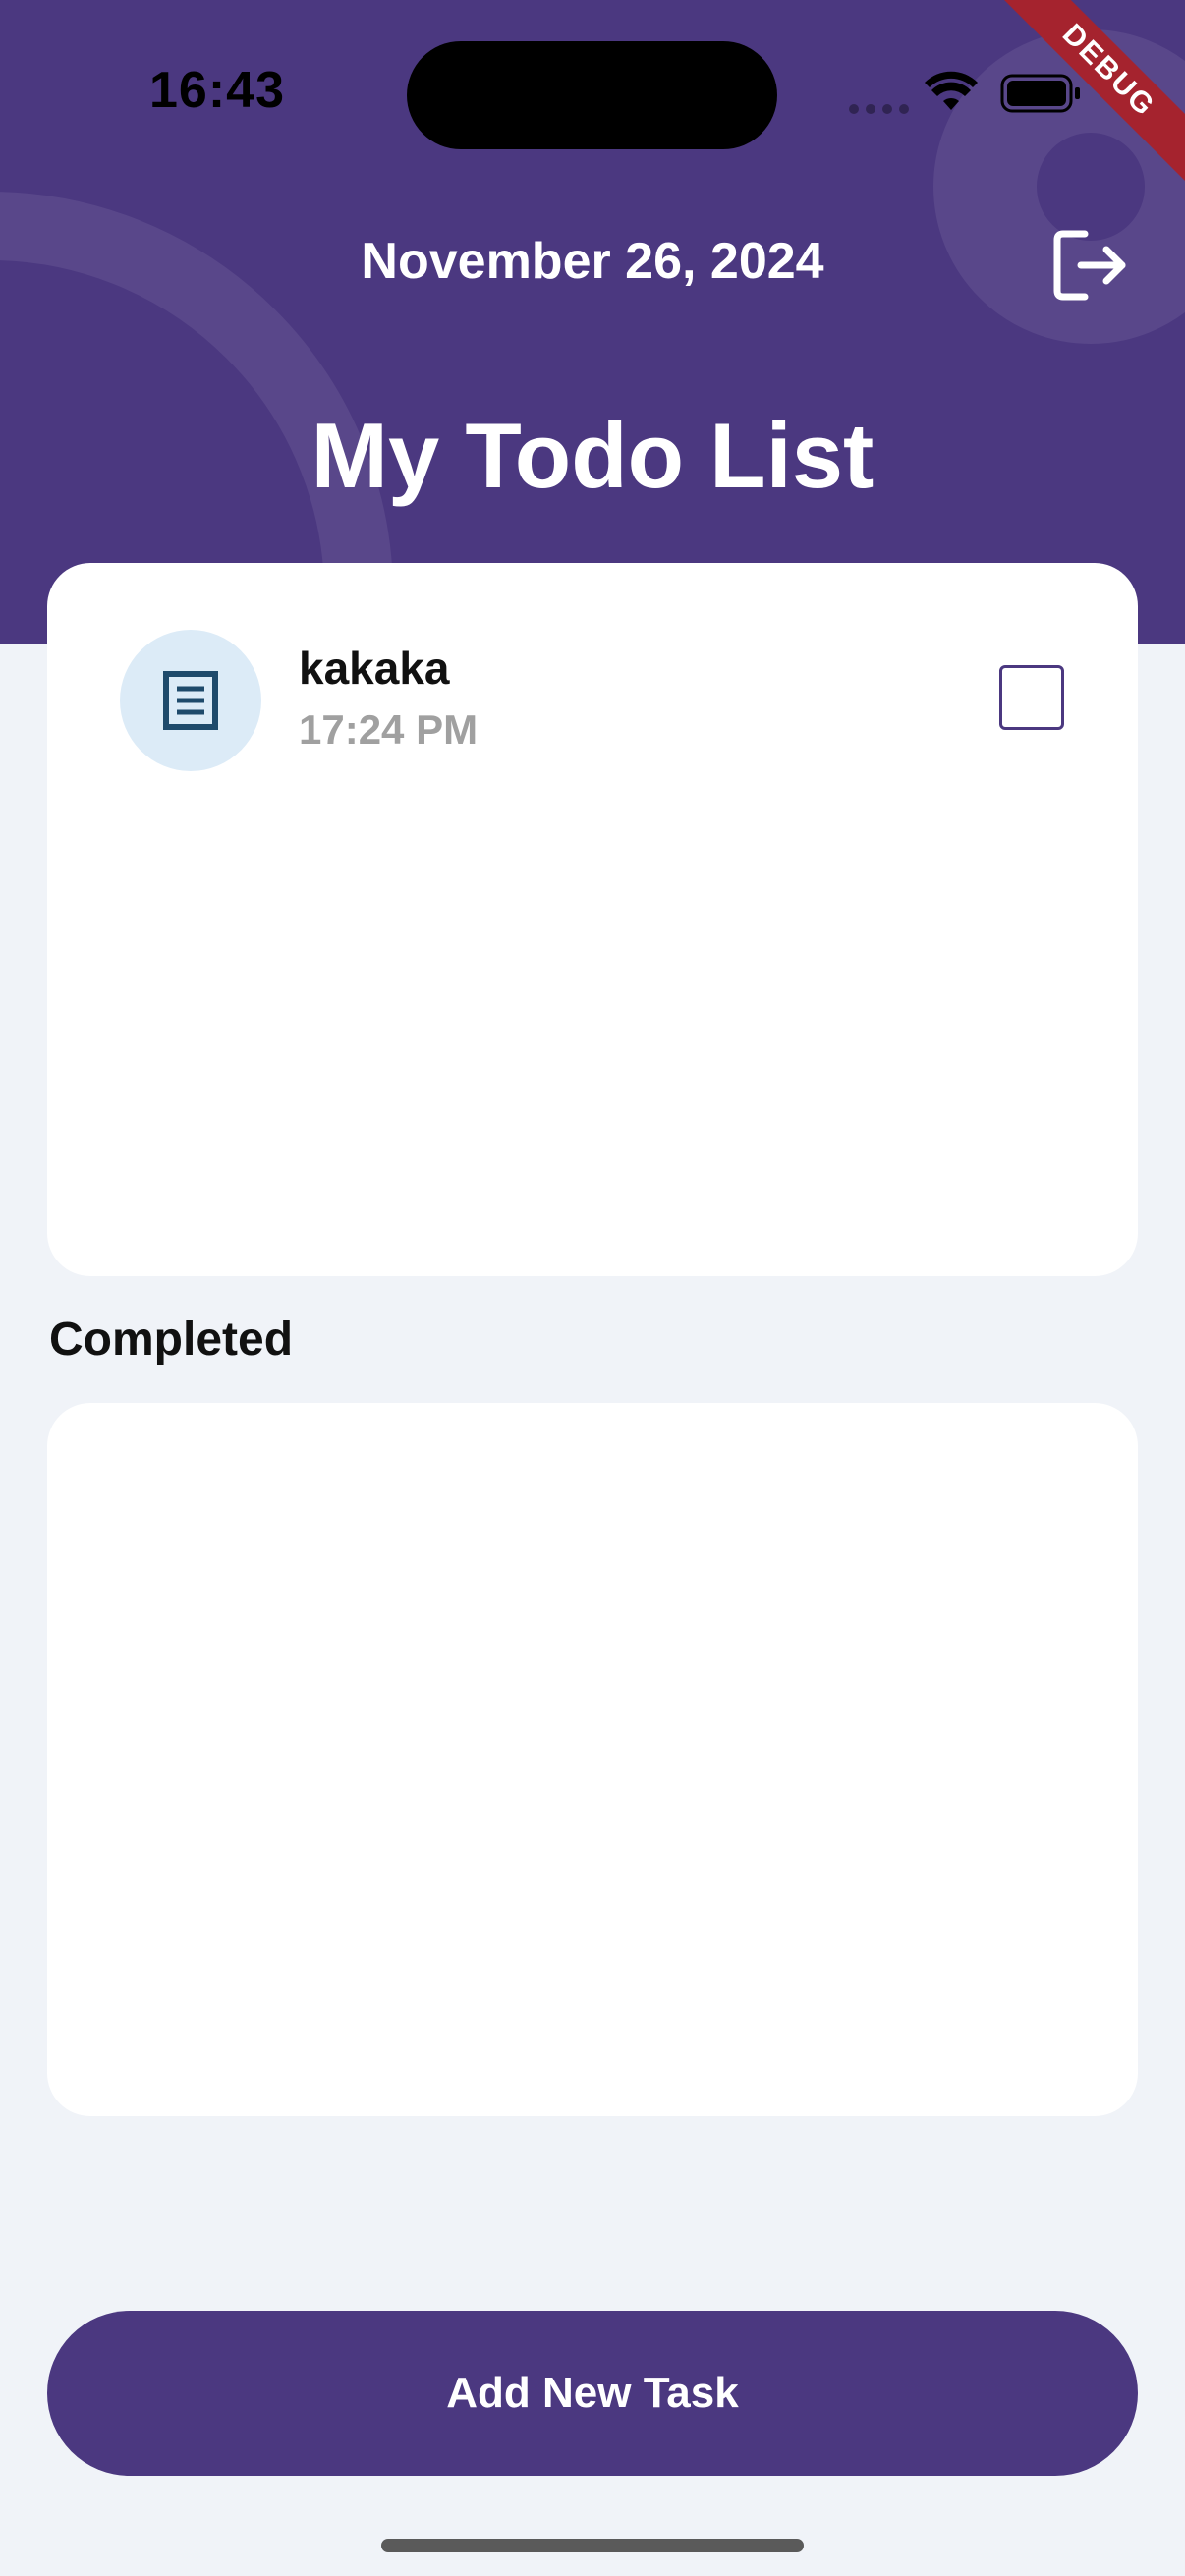  I want to click on wifi-icon, so click(952, 90).